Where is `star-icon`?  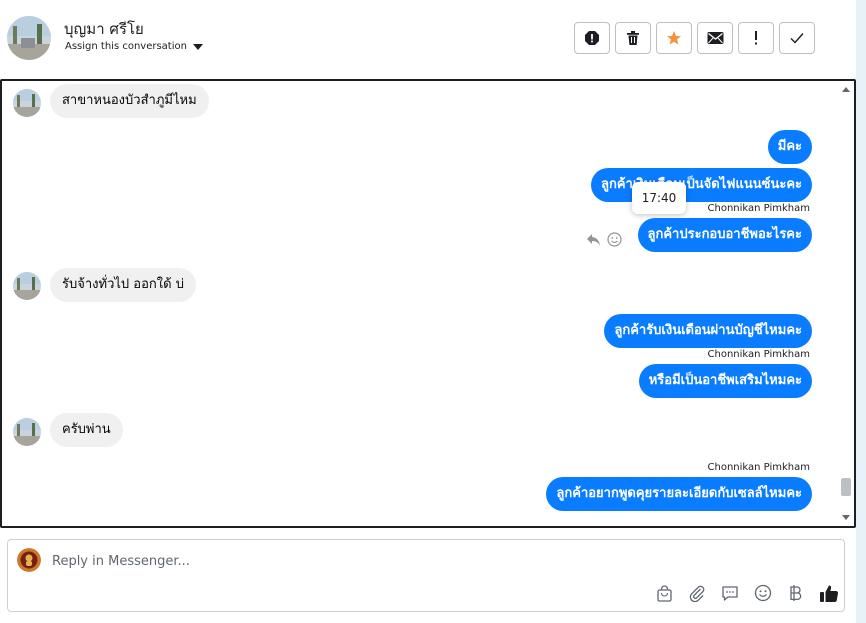 star-icon is located at coordinates (674, 38).